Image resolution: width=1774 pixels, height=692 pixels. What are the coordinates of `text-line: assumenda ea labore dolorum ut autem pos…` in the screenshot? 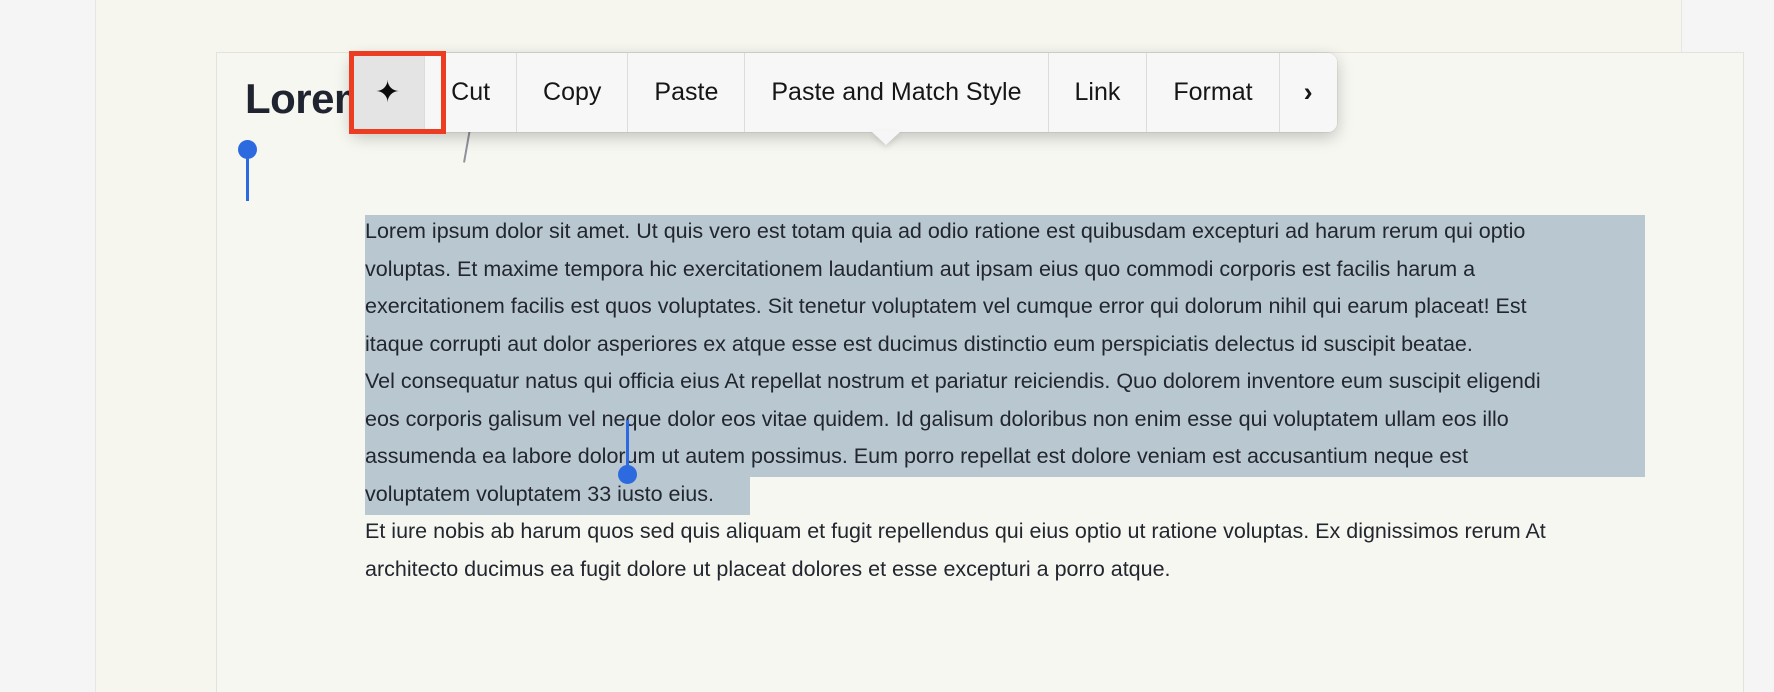 It's located at (917, 456).